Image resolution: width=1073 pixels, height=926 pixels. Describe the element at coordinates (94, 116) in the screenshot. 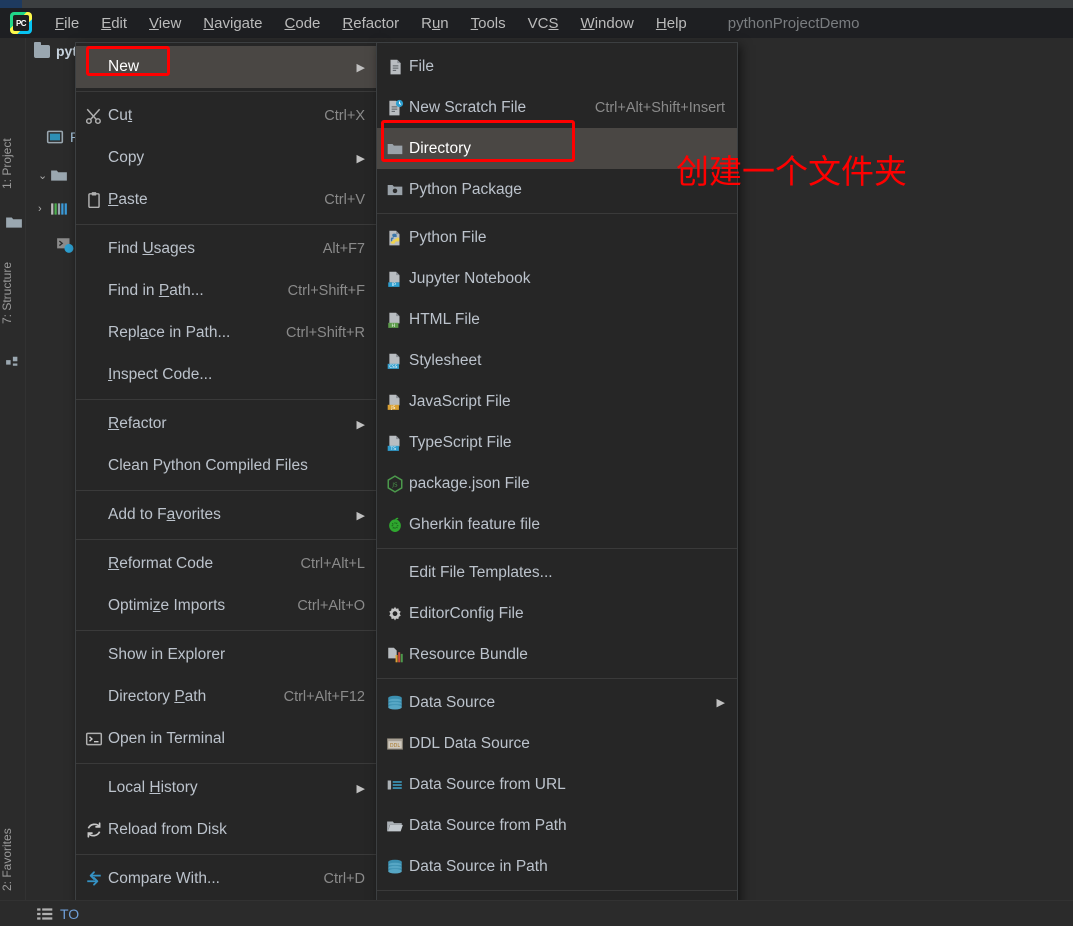

I see `scissors-icon` at that location.